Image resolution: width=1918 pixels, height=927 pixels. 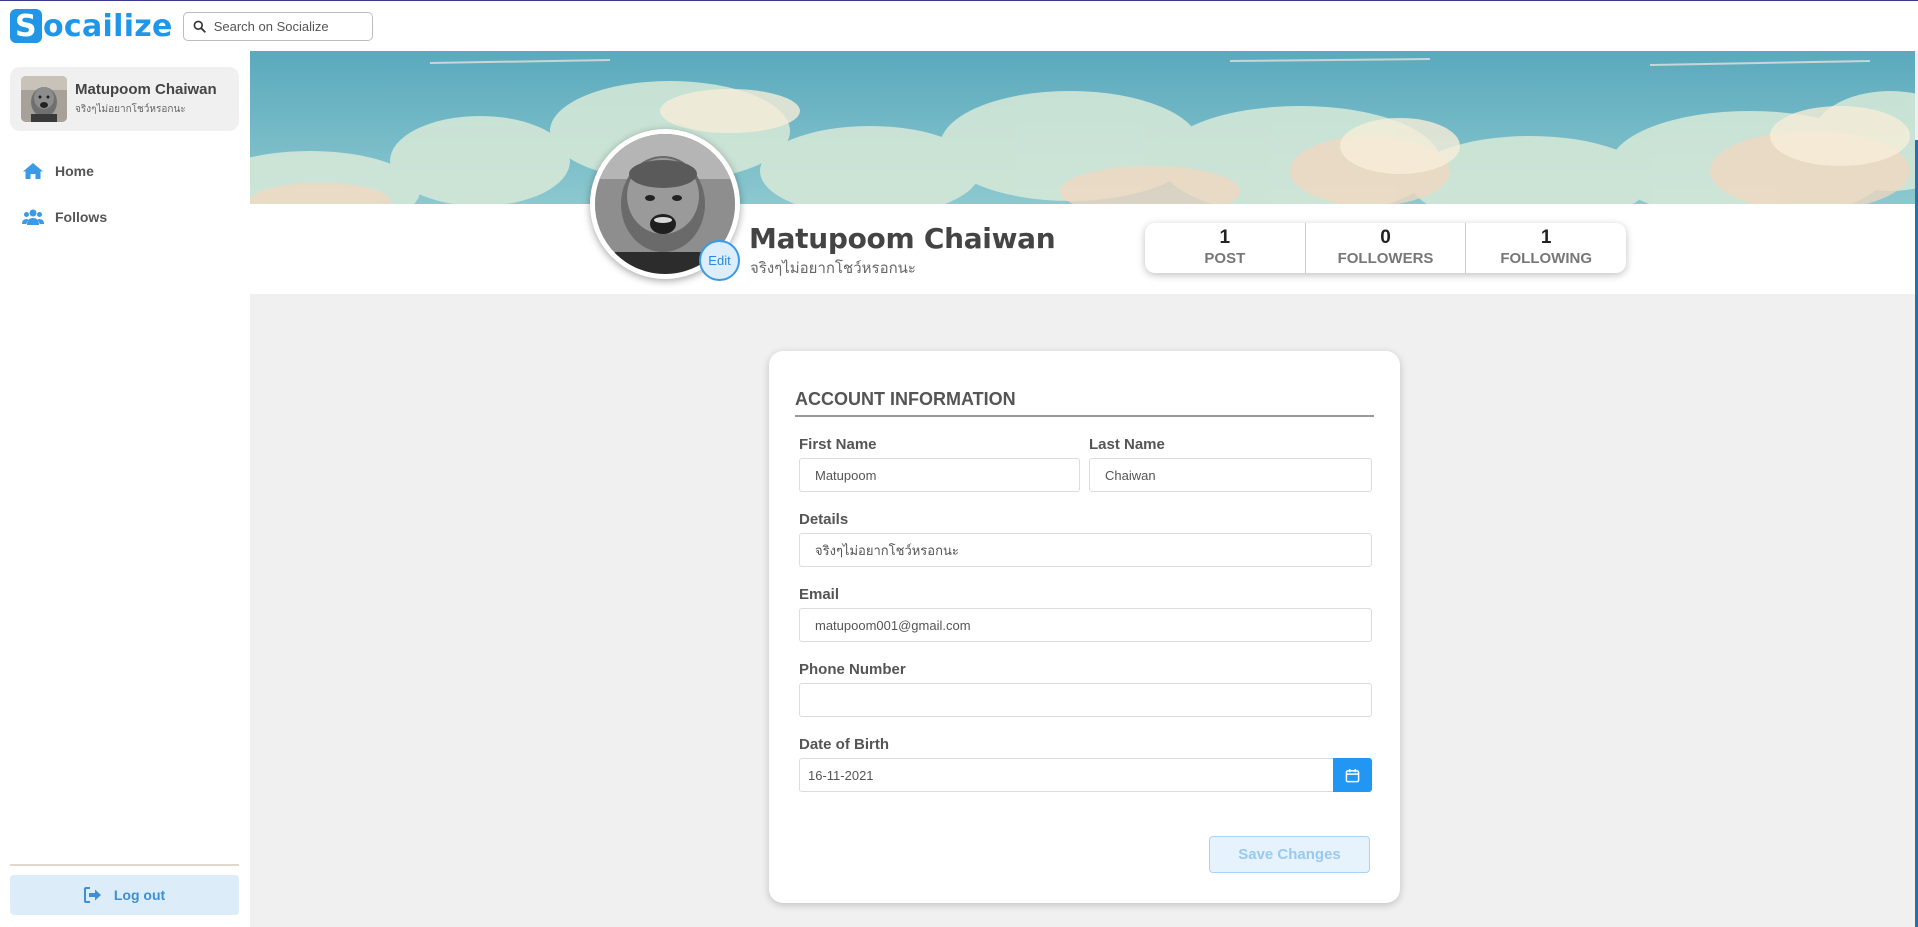 I want to click on profile-bio: จริงๆไม่อยากโชว์หรอกนะ, so click(x=833, y=268).